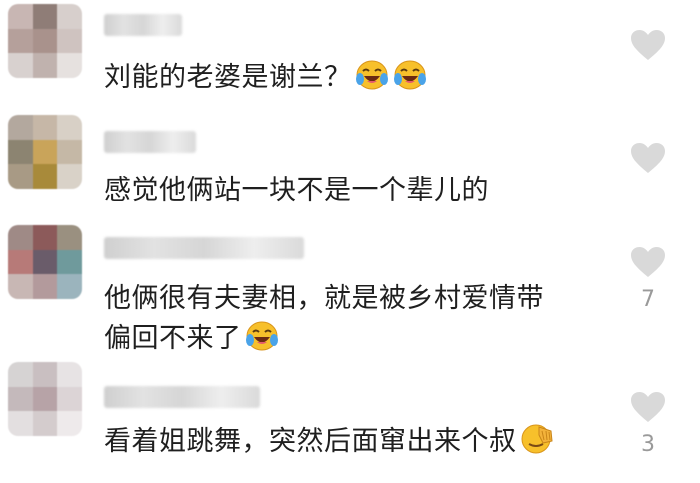 The width and height of the screenshot is (700, 483). I want to click on comment-body-line-2: 偏回不来了, so click(173, 338).